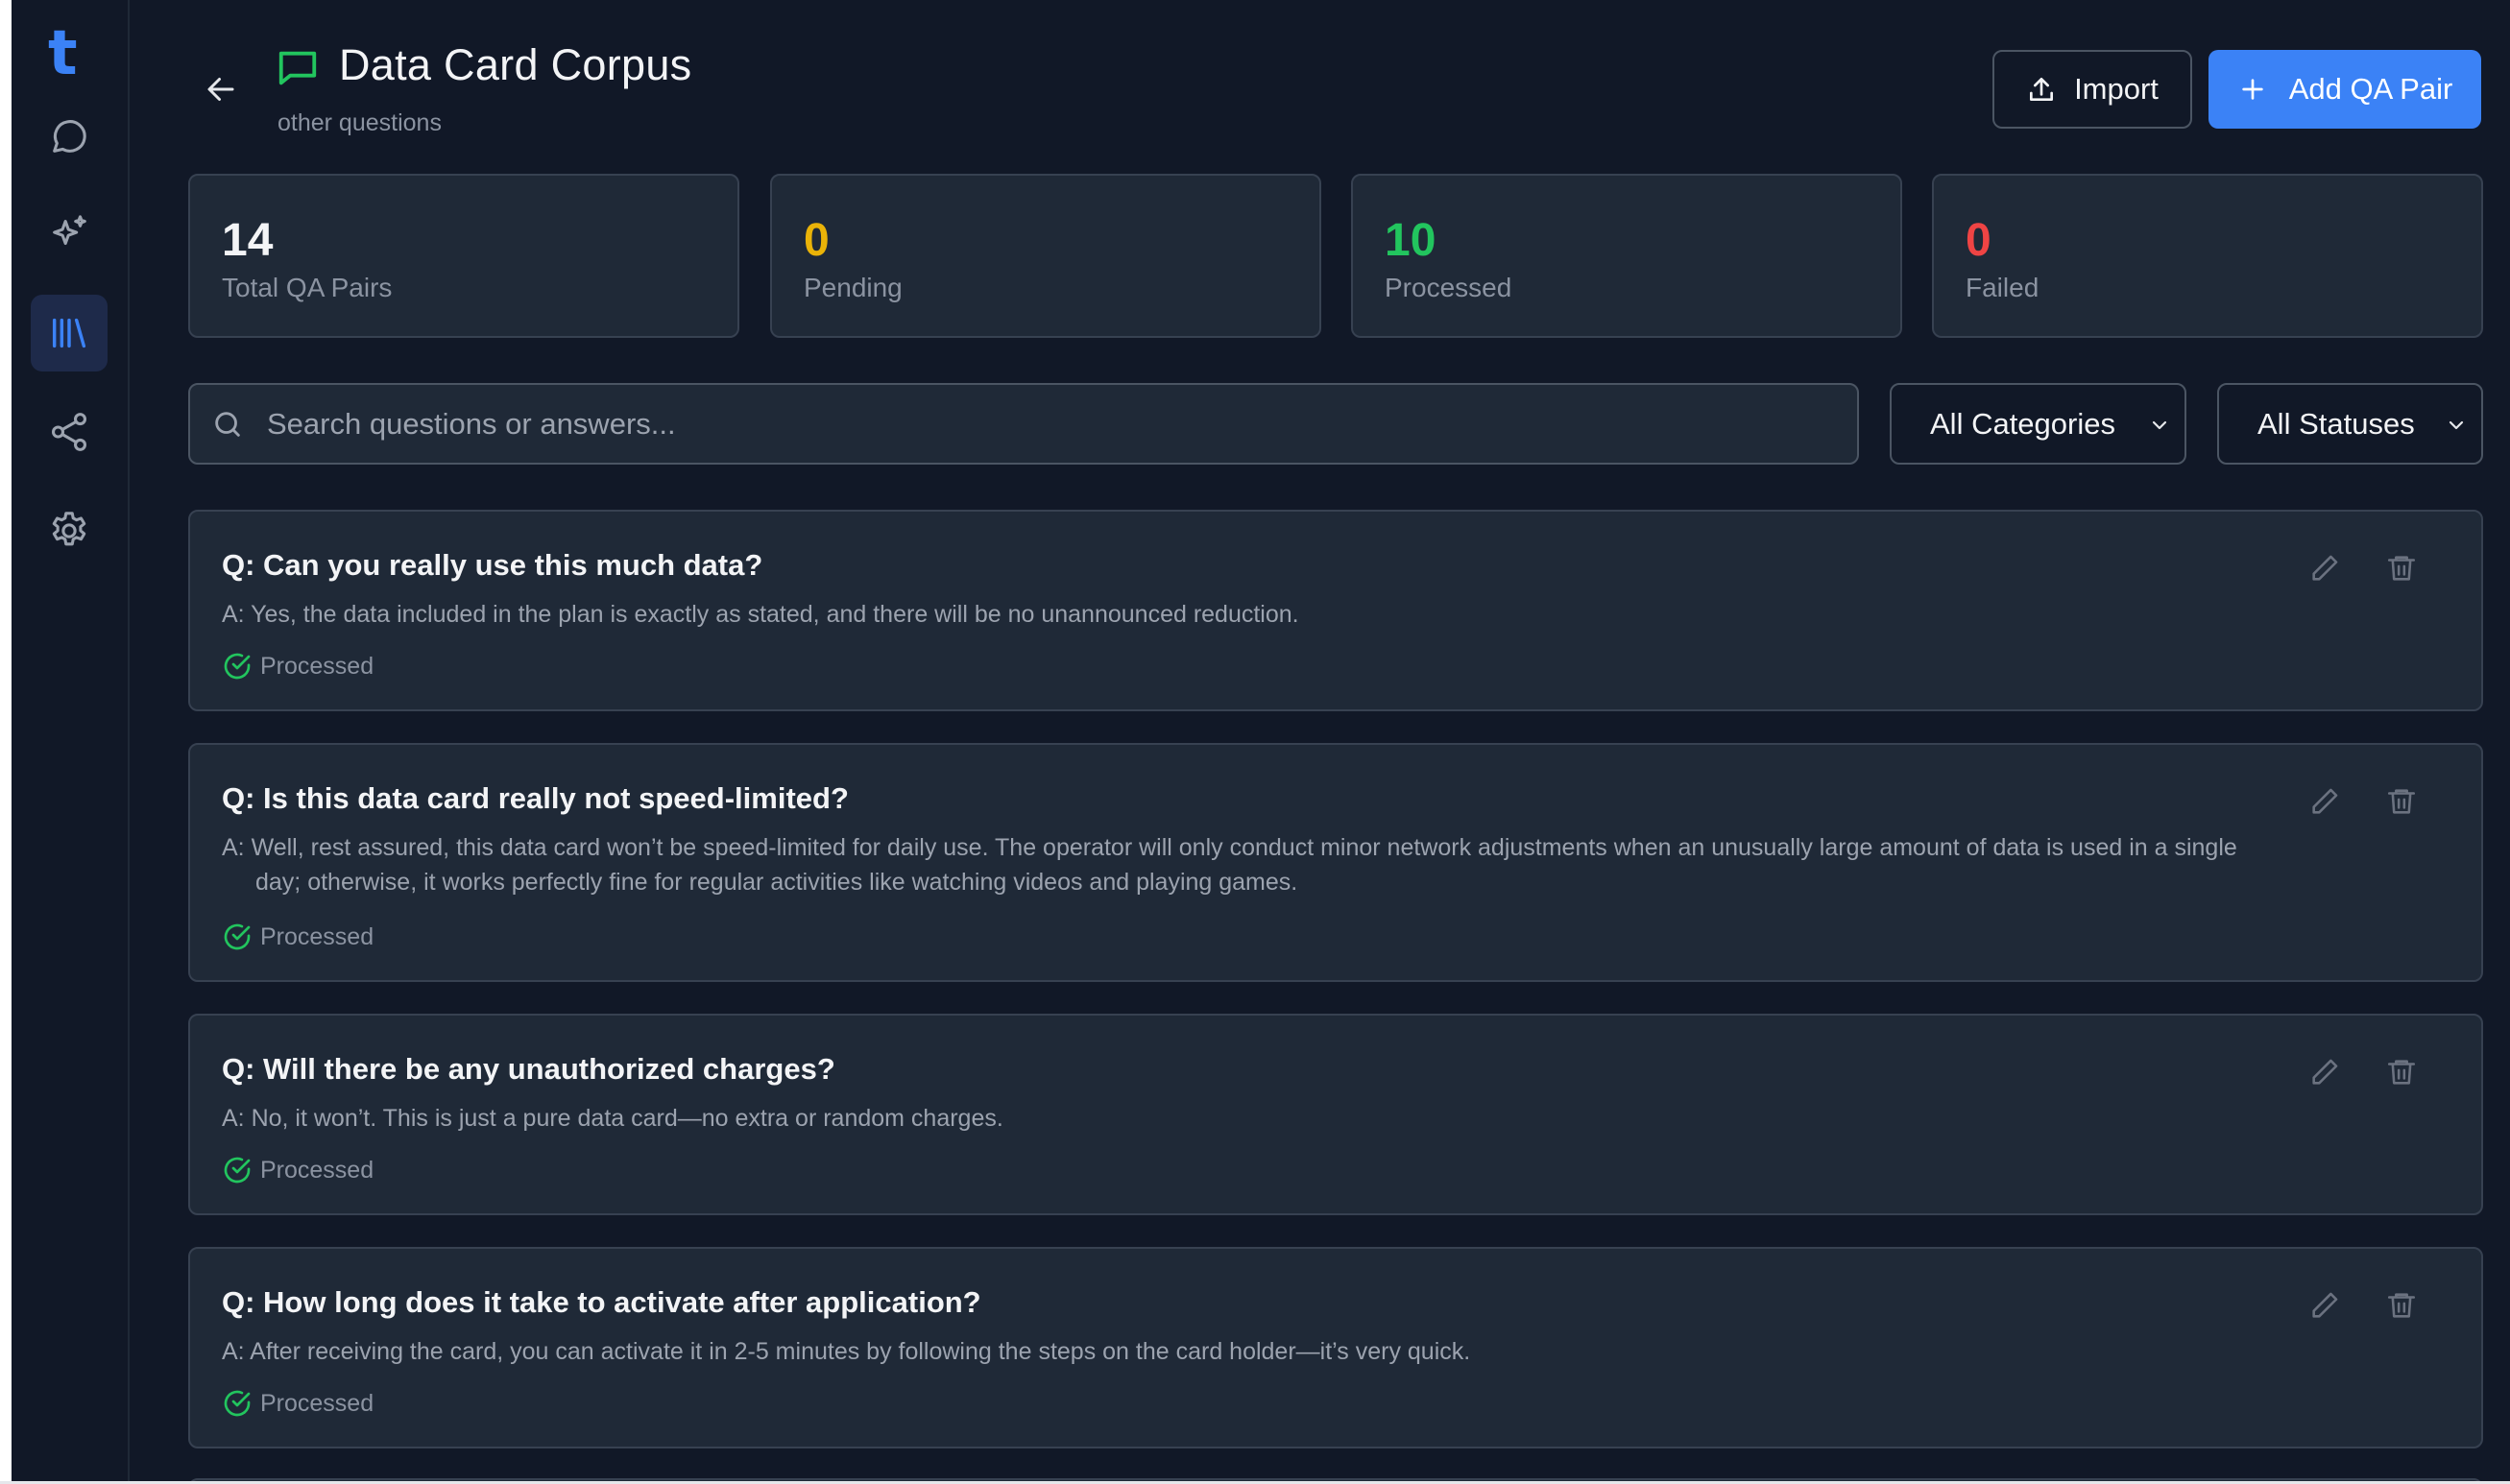  What do you see at coordinates (1448, 288) in the screenshot?
I see `stat-label: Processed` at bounding box center [1448, 288].